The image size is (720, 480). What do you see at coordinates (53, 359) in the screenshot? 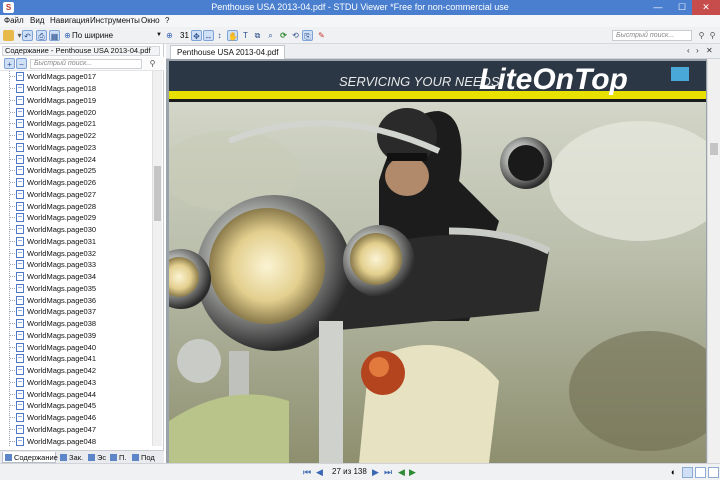
I see `tree-item: WorldMags.page041` at bounding box center [53, 359].